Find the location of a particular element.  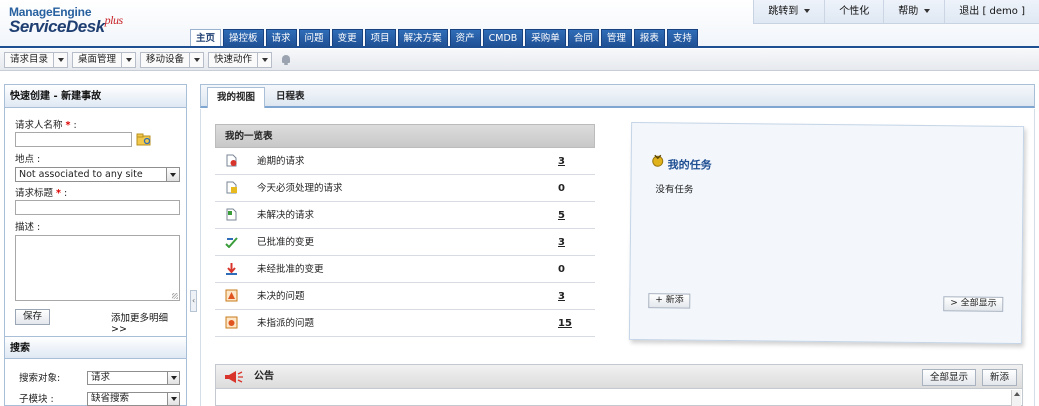

list-item: 已批准的变更 3 is located at coordinates (405, 242).